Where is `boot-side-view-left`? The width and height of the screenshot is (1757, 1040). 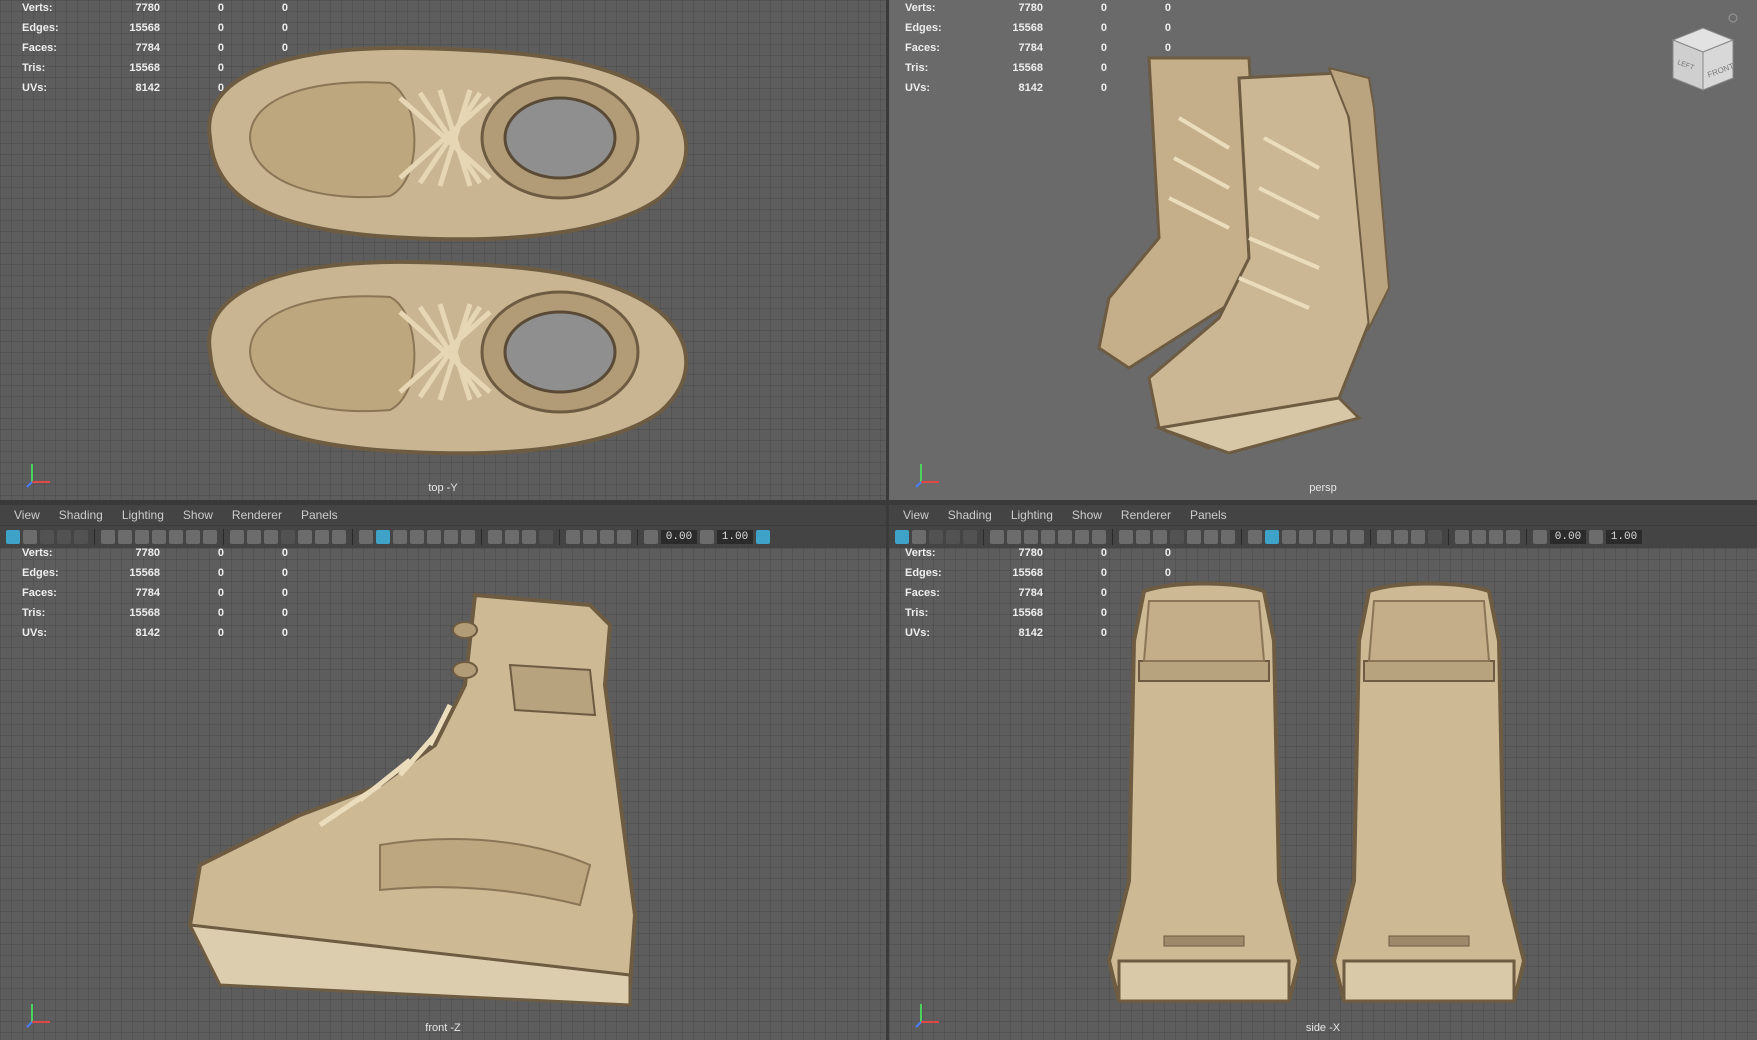 boot-side-view-left is located at coordinates (1204, 796).